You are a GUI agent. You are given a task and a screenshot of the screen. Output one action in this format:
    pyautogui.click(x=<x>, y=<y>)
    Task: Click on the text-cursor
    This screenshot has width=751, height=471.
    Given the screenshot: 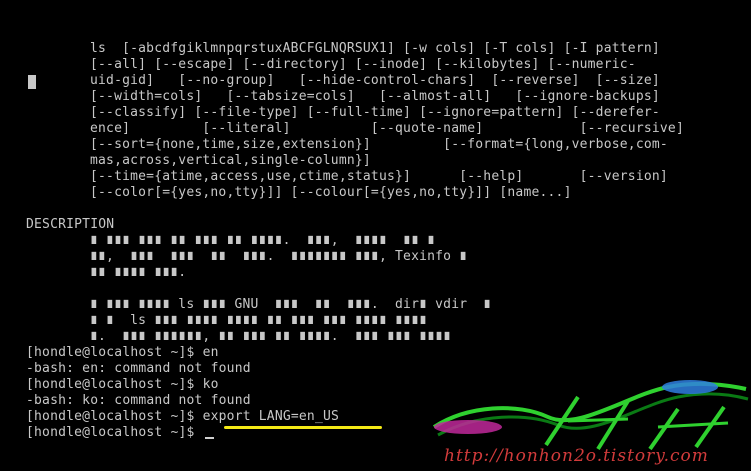 What is the action you would take?
    pyautogui.click(x=209, y=438)
    